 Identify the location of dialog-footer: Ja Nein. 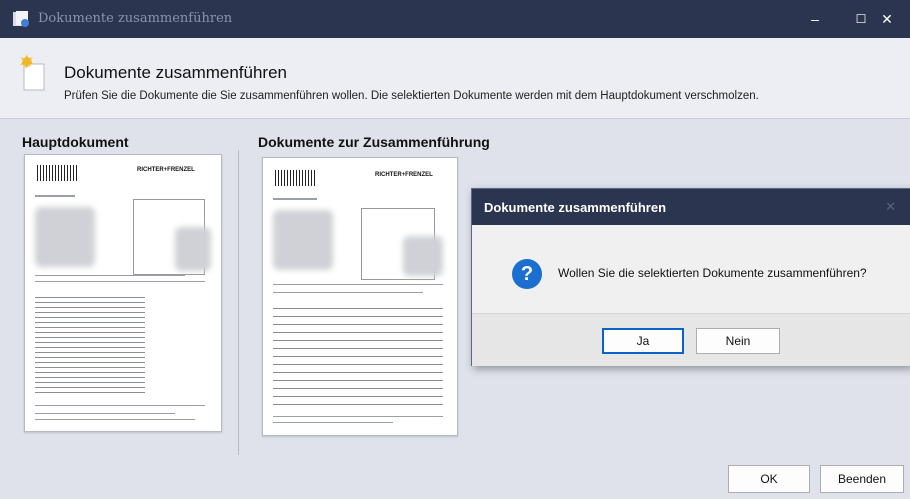
(691, 339).